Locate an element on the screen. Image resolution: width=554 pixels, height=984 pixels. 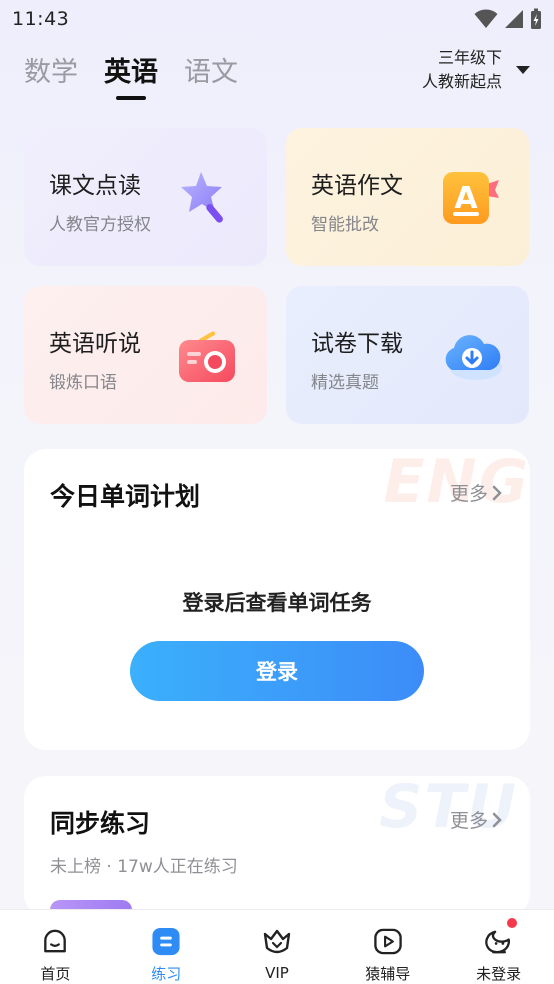
practice-meta: 未上榜 · 17w人正在练习 is located at coordinates (144, 867).